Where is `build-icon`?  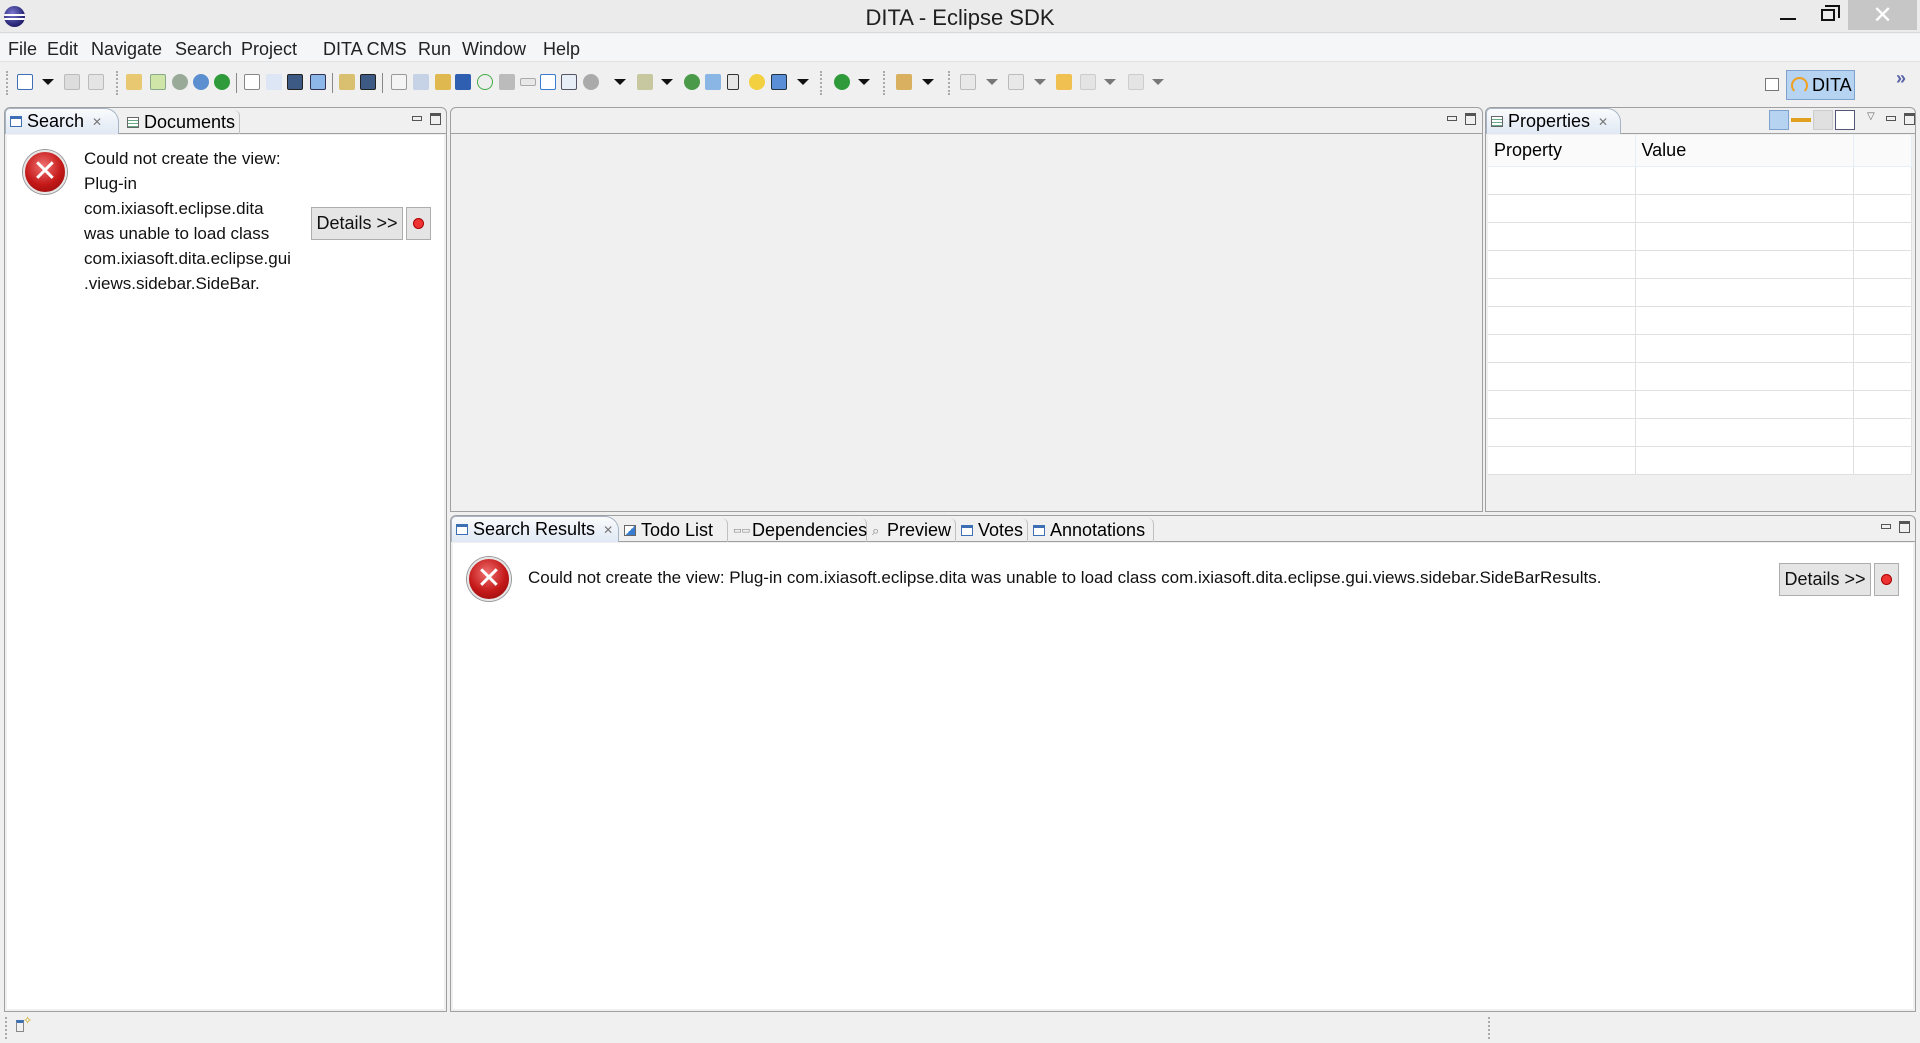
build-icon is located at coordinates (180, 82).